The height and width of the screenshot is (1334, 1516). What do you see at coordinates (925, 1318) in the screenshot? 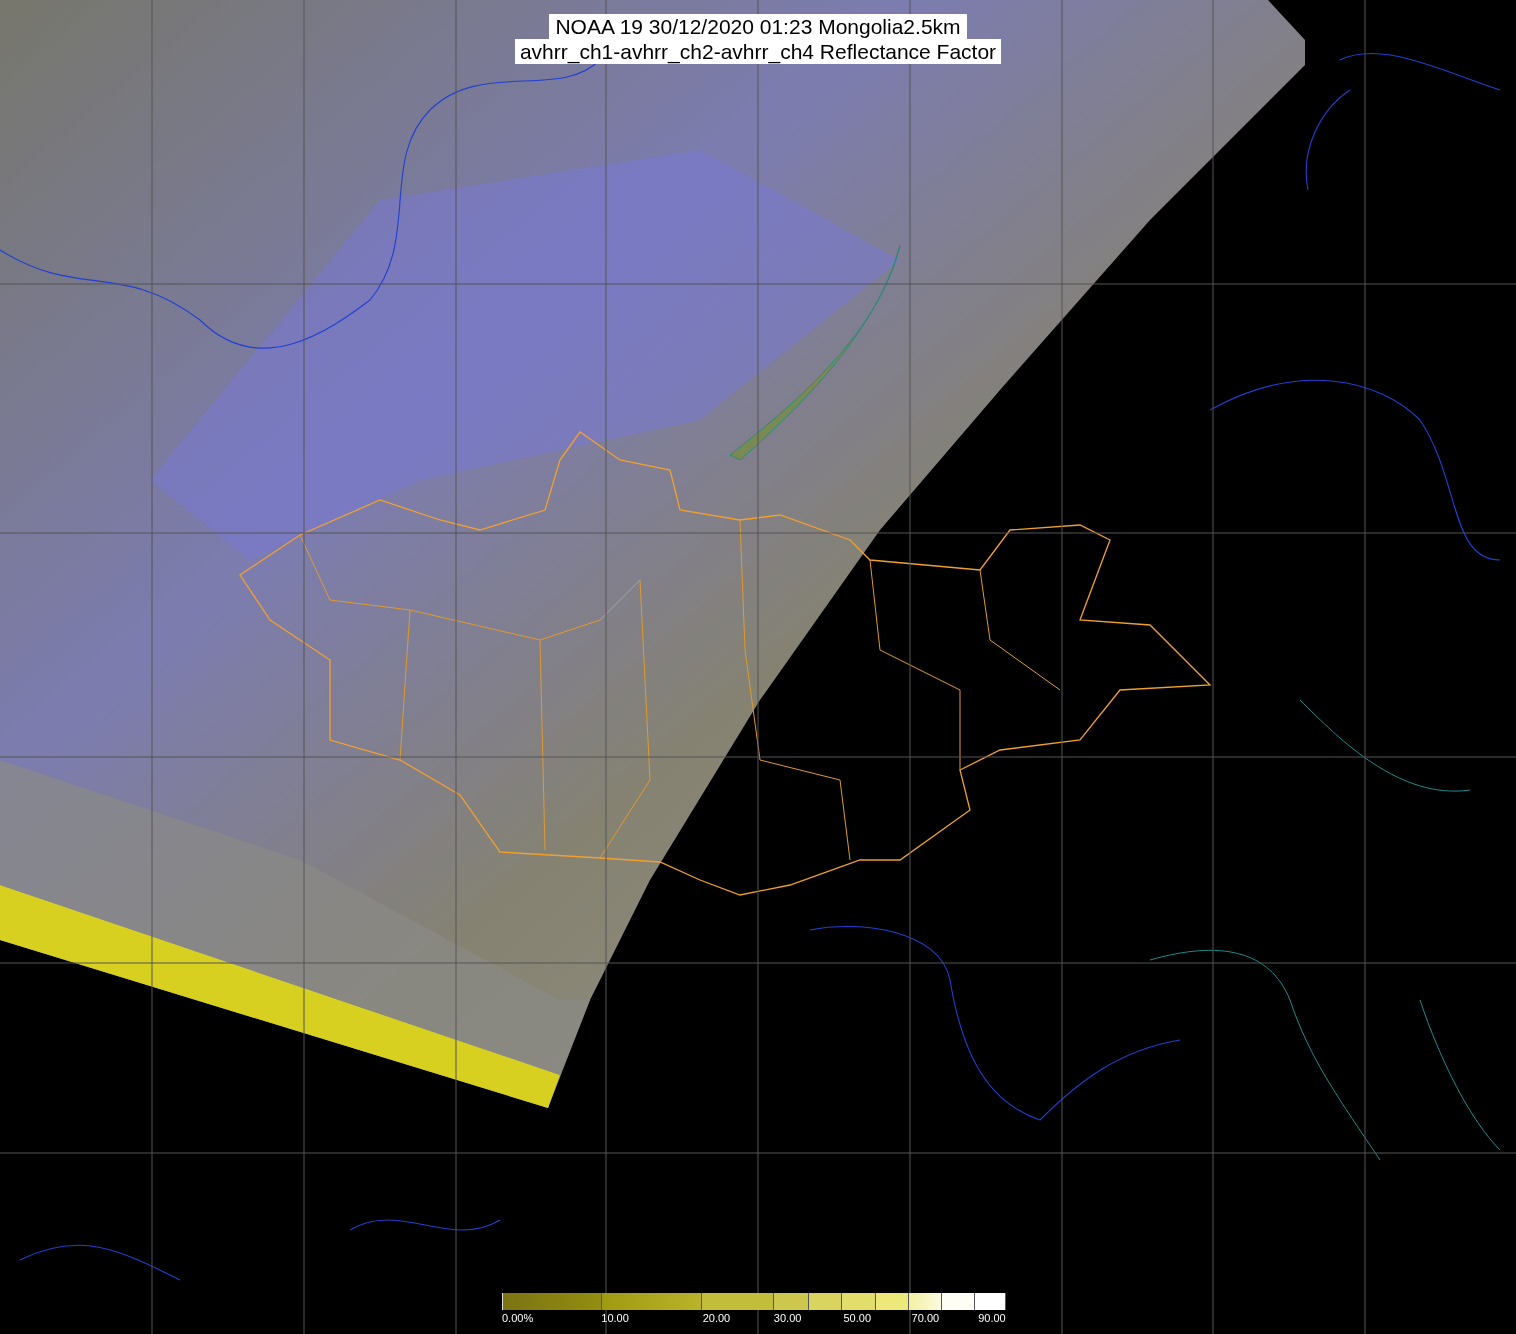
I see `colorbar-tick-label: 70.00` at bounding box center [925, 1318].